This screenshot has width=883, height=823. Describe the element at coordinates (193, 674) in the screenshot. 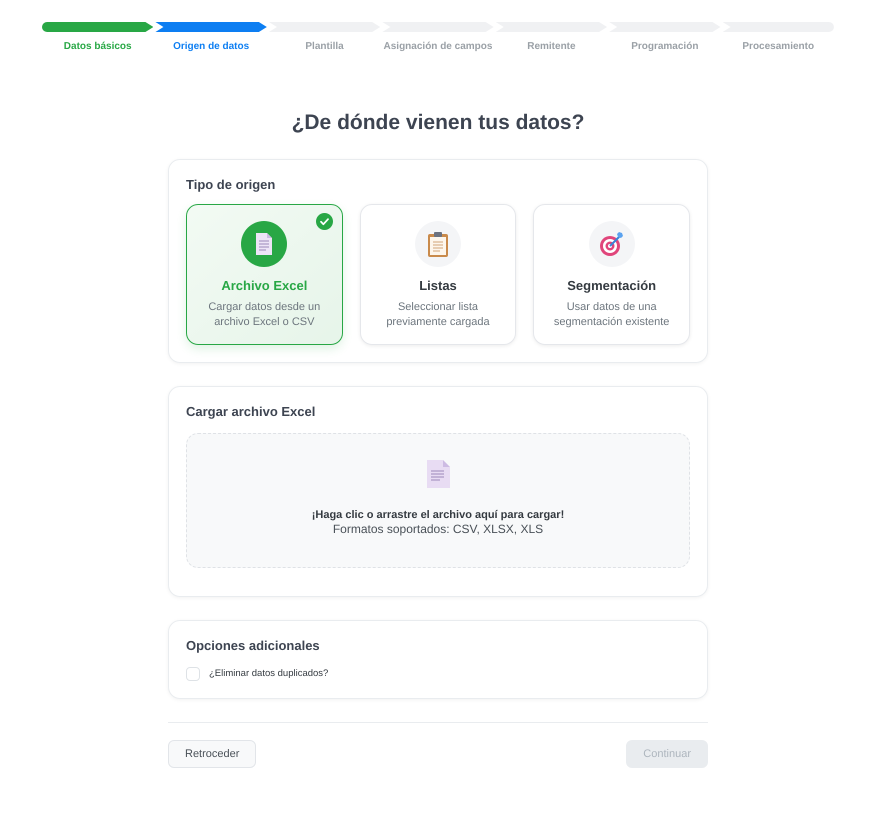

I see `checkbox` at that location.